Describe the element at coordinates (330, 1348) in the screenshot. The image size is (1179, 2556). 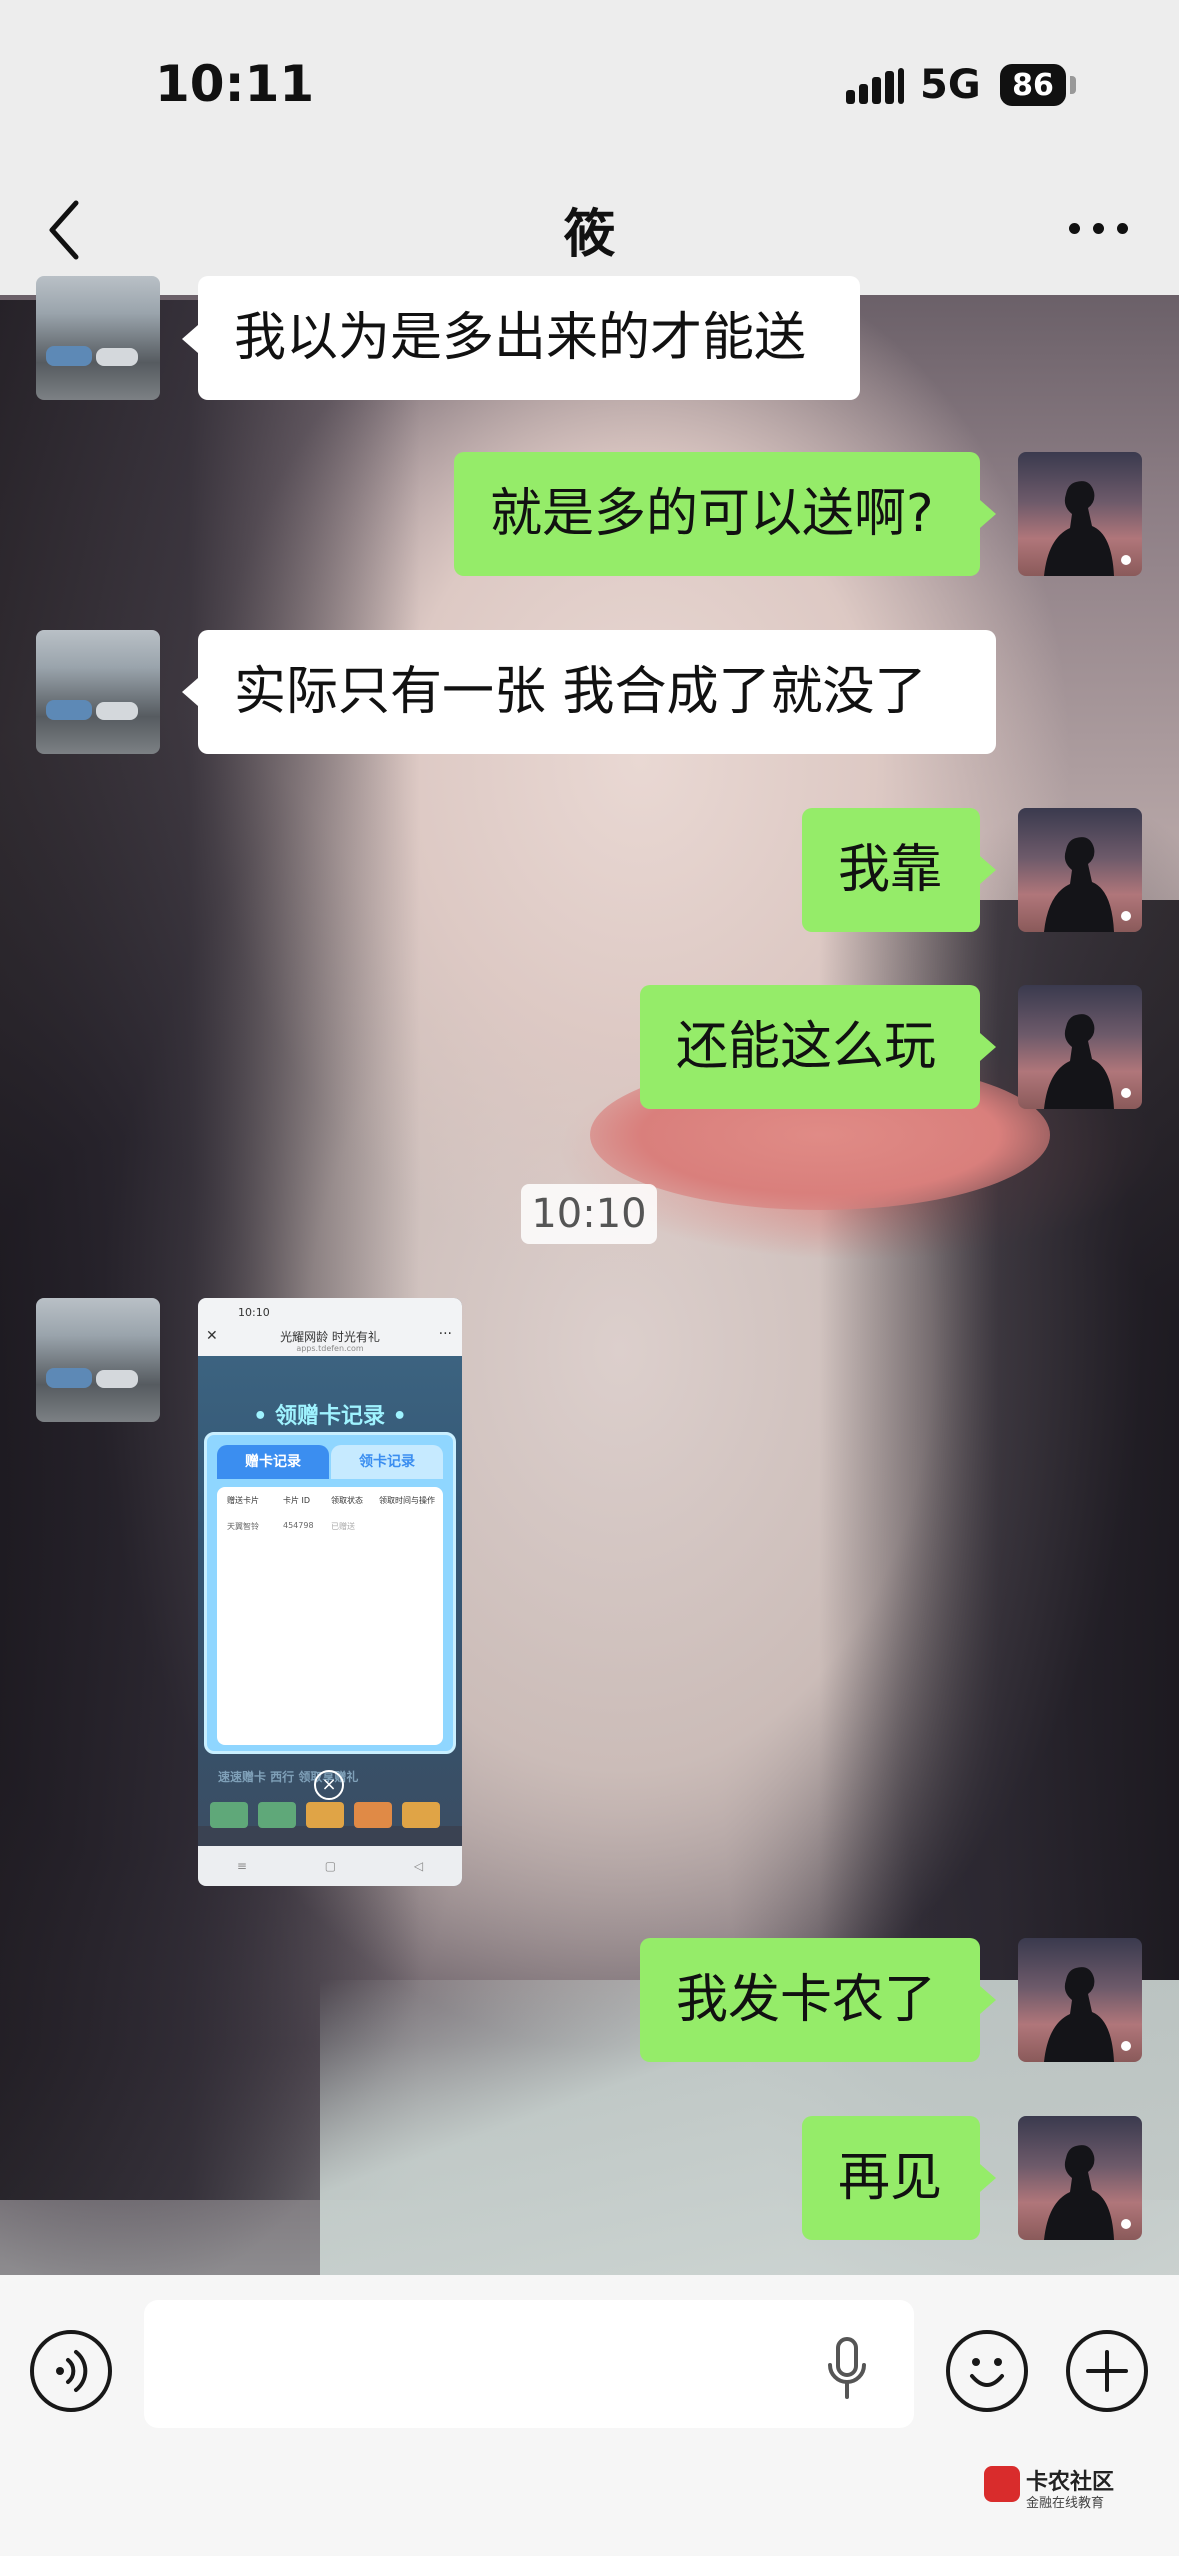
I see `shot-page-url: apps.tdefen.com` at that location.